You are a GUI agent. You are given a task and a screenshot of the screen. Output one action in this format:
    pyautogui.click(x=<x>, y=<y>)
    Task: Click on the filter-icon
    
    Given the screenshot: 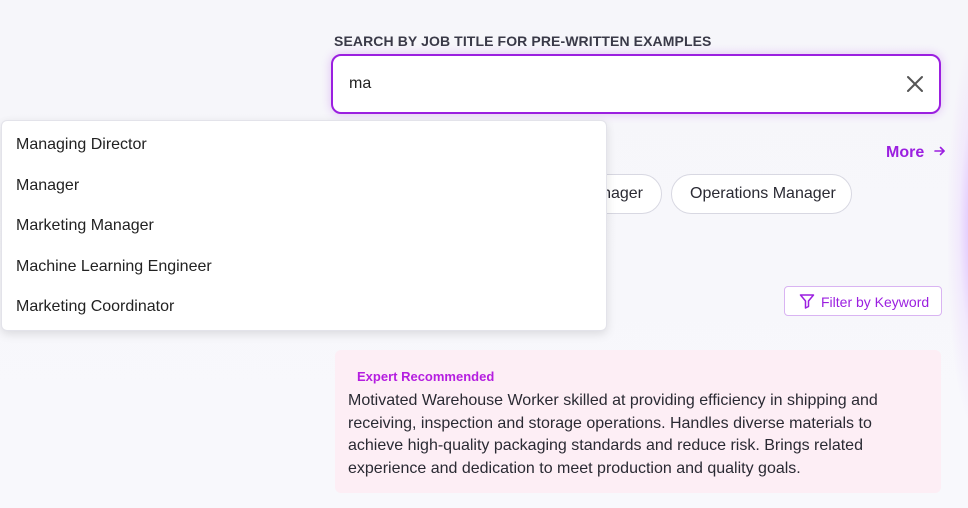 What is the action you would take?
    pyautogui.click(x=807, y=301)
    